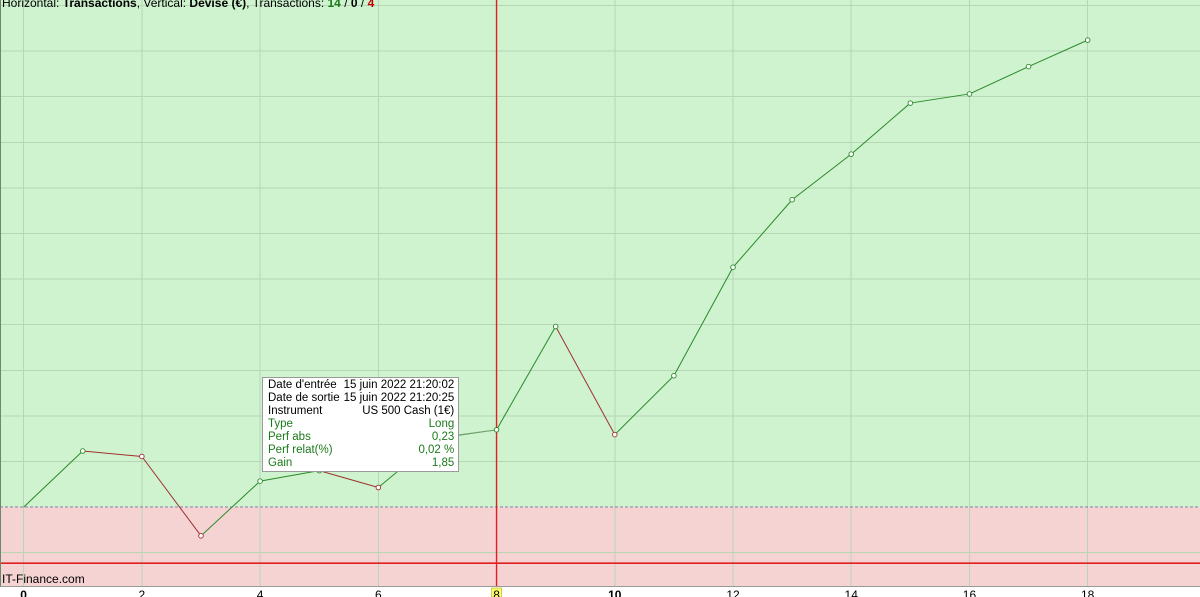  What do you see at coordinates (304, 398) in the screenshot?
I see `tooltip-label: Date de sortie` at bounding box center [304, 398].